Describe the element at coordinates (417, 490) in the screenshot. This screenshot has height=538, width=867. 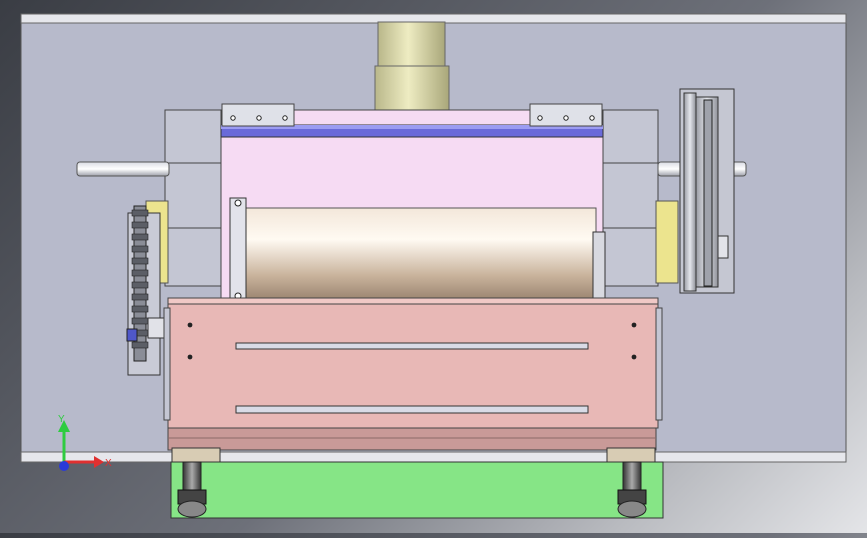
I see `foot-plate` at that location.